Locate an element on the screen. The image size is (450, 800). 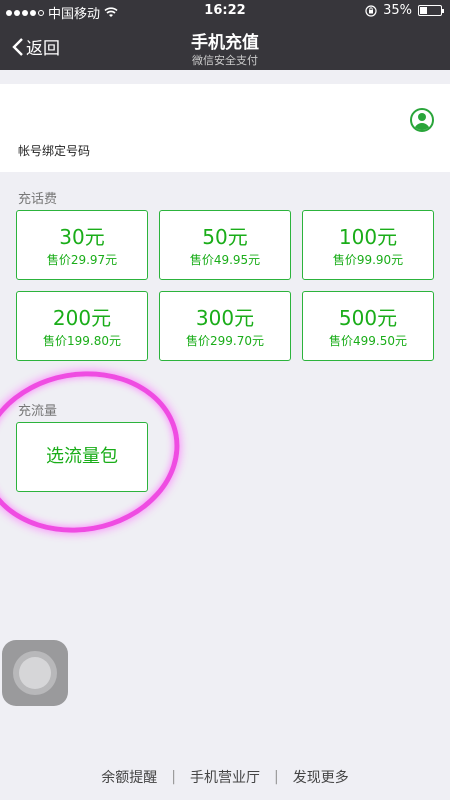
tile-price: 售价29.97元 is located at coordinates (82, 260).